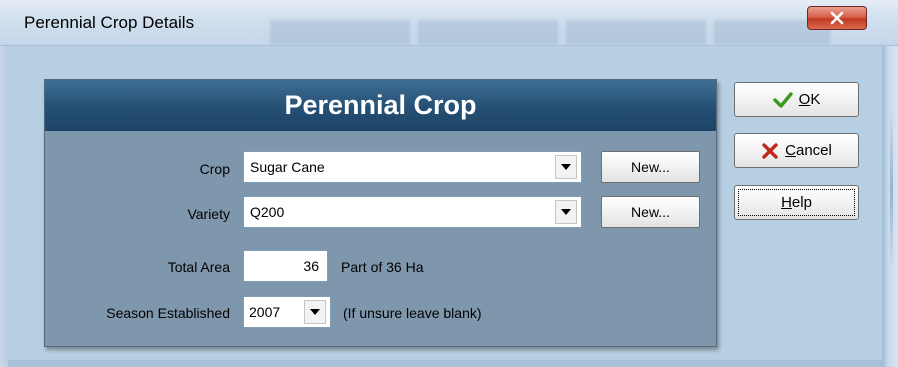 This screenshot has width=898, height=367. I want to click on total-area-input: 36, so click(285, 266).